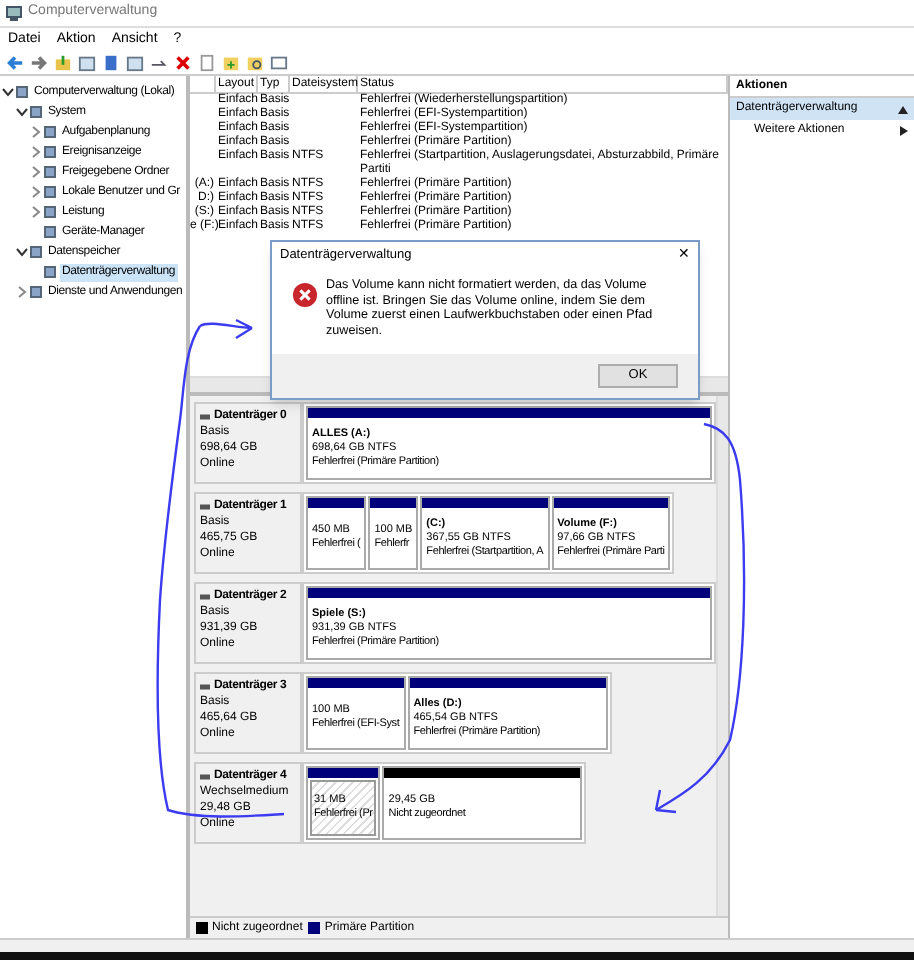 Image resolution: width=914 pixels, height=960 pixels. I want to click on window-icon, so click(279, 63).